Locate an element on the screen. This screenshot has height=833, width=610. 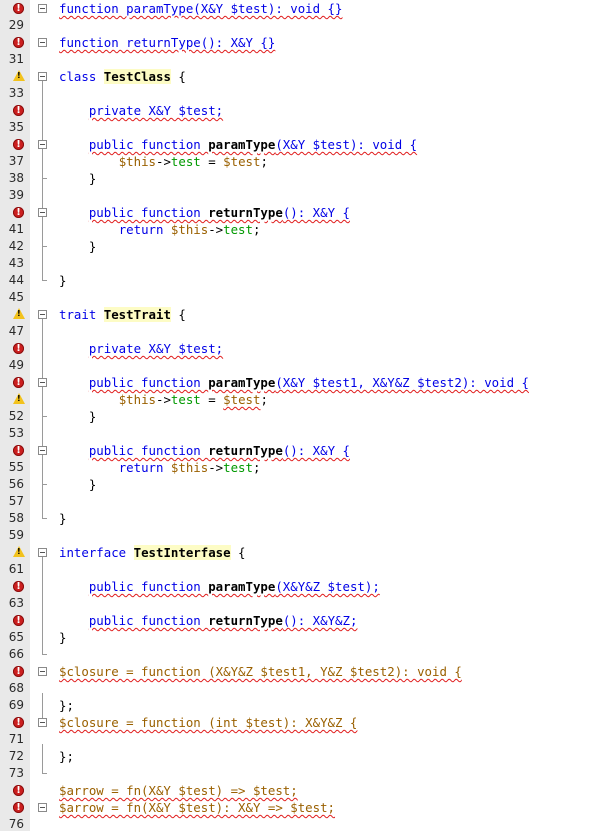
code-line: 63 is located at coordinates (305, 603).